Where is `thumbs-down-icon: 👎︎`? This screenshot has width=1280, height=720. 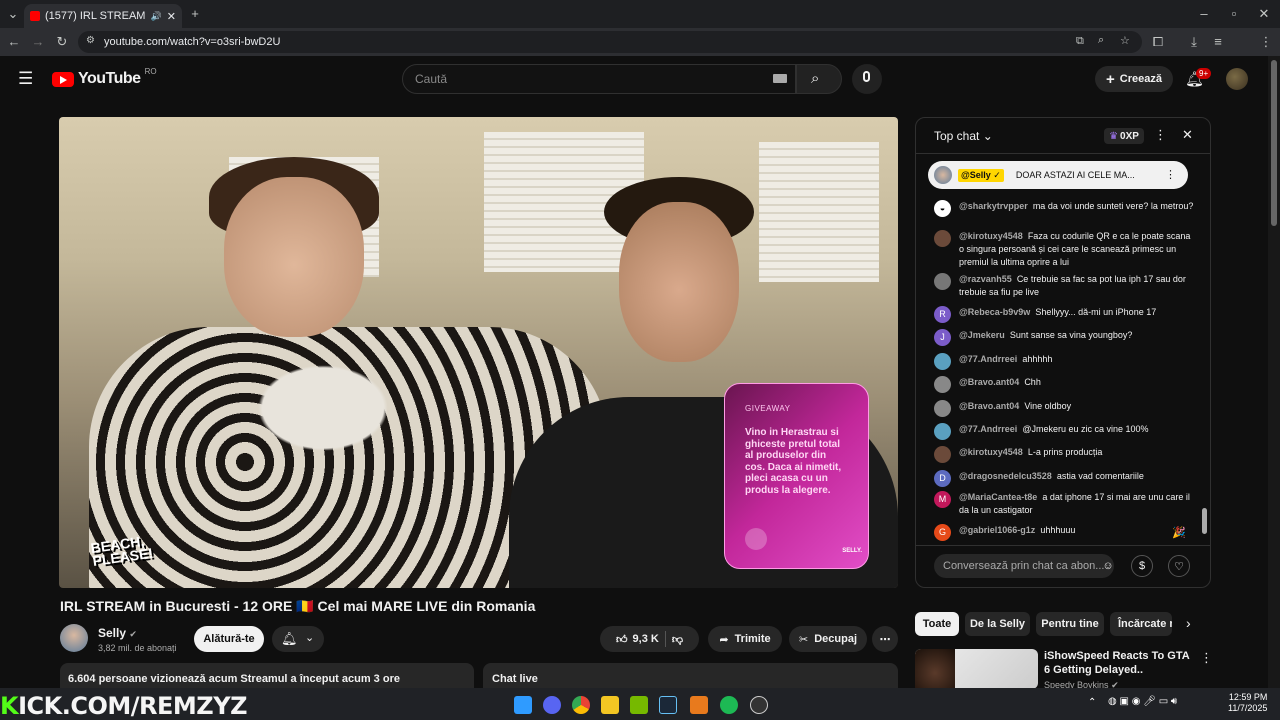 thumbs-down-icon: 👎︎ is located at coordinates (677, 639).